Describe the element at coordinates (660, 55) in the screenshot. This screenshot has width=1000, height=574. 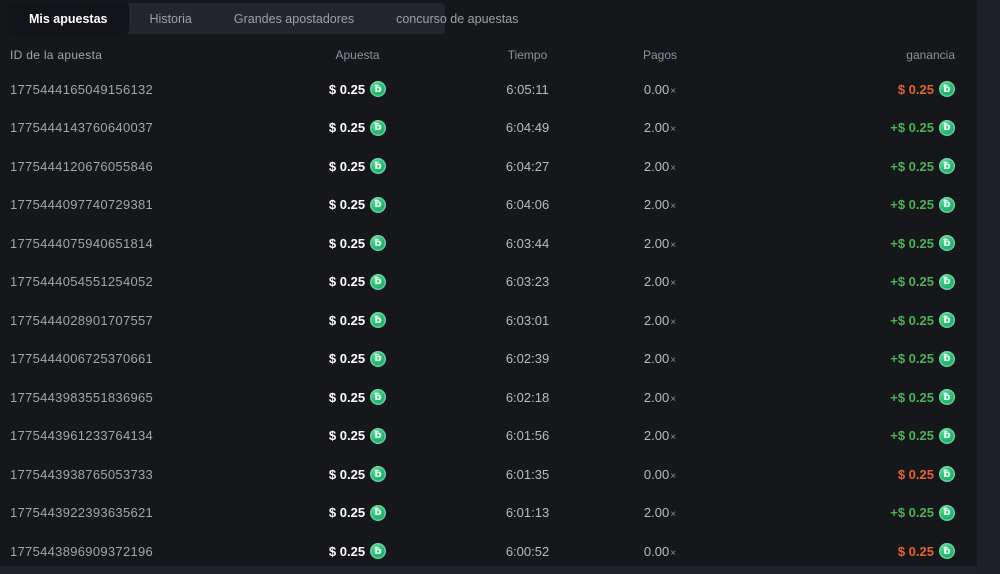
I see `header-payout: Pagos` at that location.